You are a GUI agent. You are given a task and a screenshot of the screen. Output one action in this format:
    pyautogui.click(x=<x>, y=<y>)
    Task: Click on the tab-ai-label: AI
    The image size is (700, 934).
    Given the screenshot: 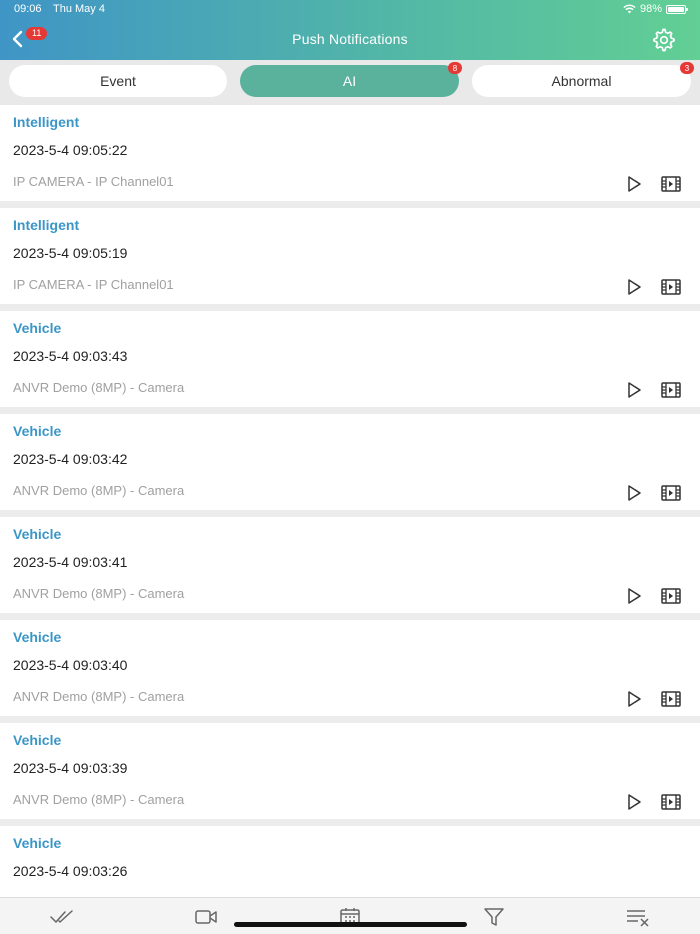 What is the action you would take?
    pyautogui.click(x=349, y=81)
    